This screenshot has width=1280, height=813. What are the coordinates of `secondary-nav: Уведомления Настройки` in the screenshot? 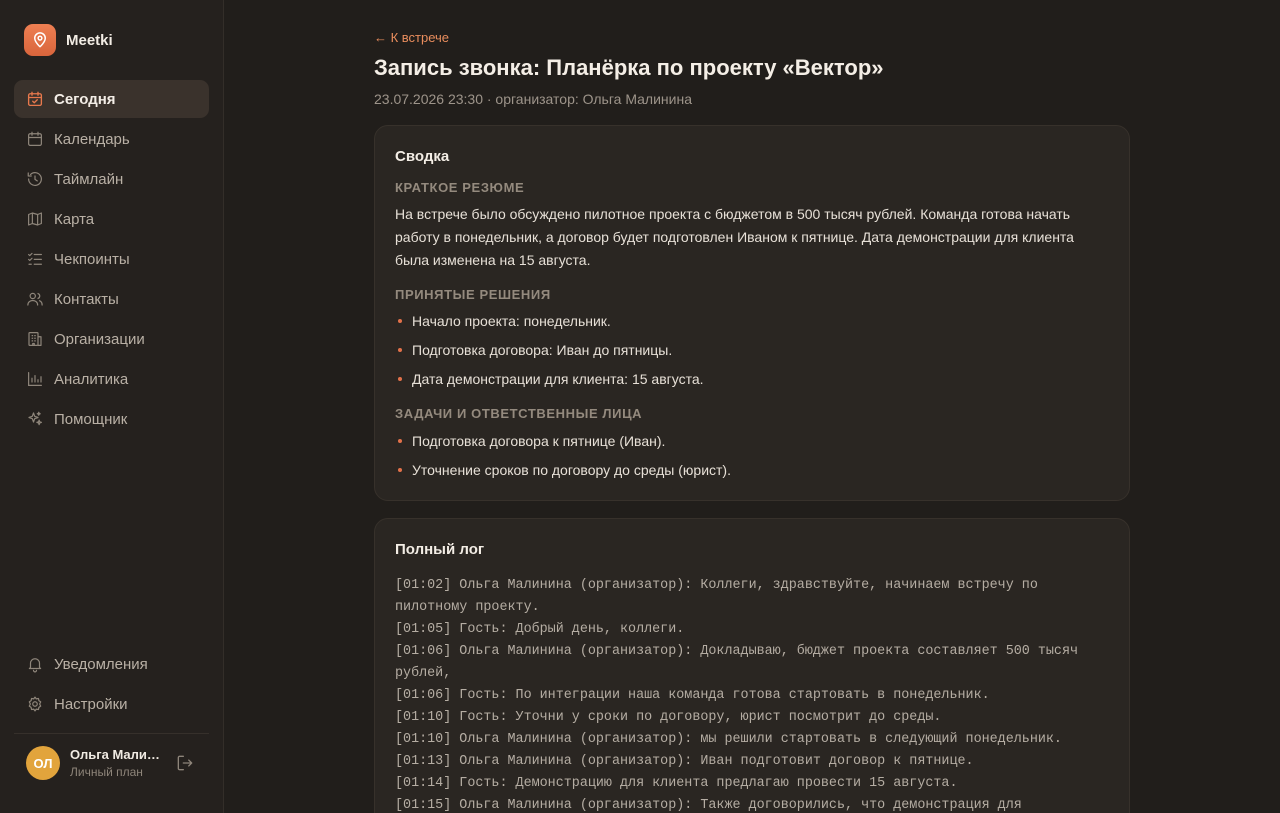 It's located at (111, 685).